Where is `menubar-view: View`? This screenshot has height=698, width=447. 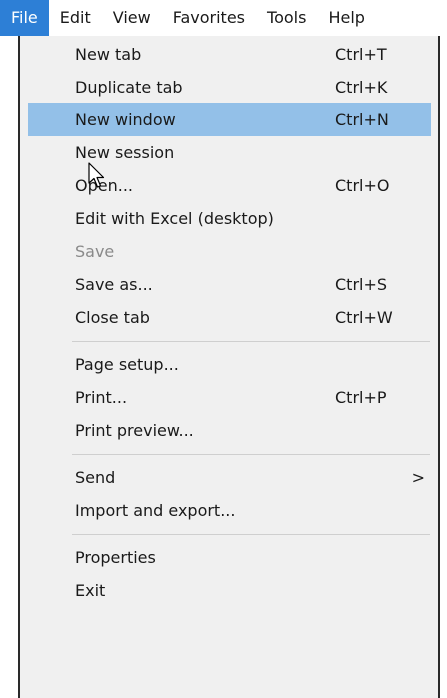
menubar-view: View is located at coordinates (132, 18).